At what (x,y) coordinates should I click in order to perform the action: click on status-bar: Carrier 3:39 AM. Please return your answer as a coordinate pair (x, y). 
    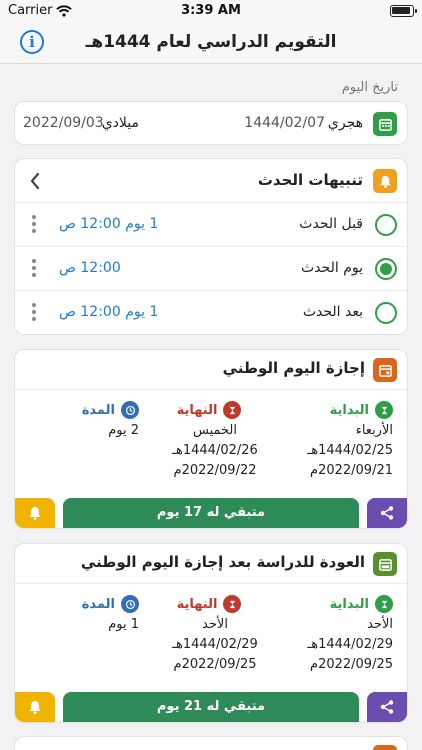
    Looking at the image, I should click on (211, 11).